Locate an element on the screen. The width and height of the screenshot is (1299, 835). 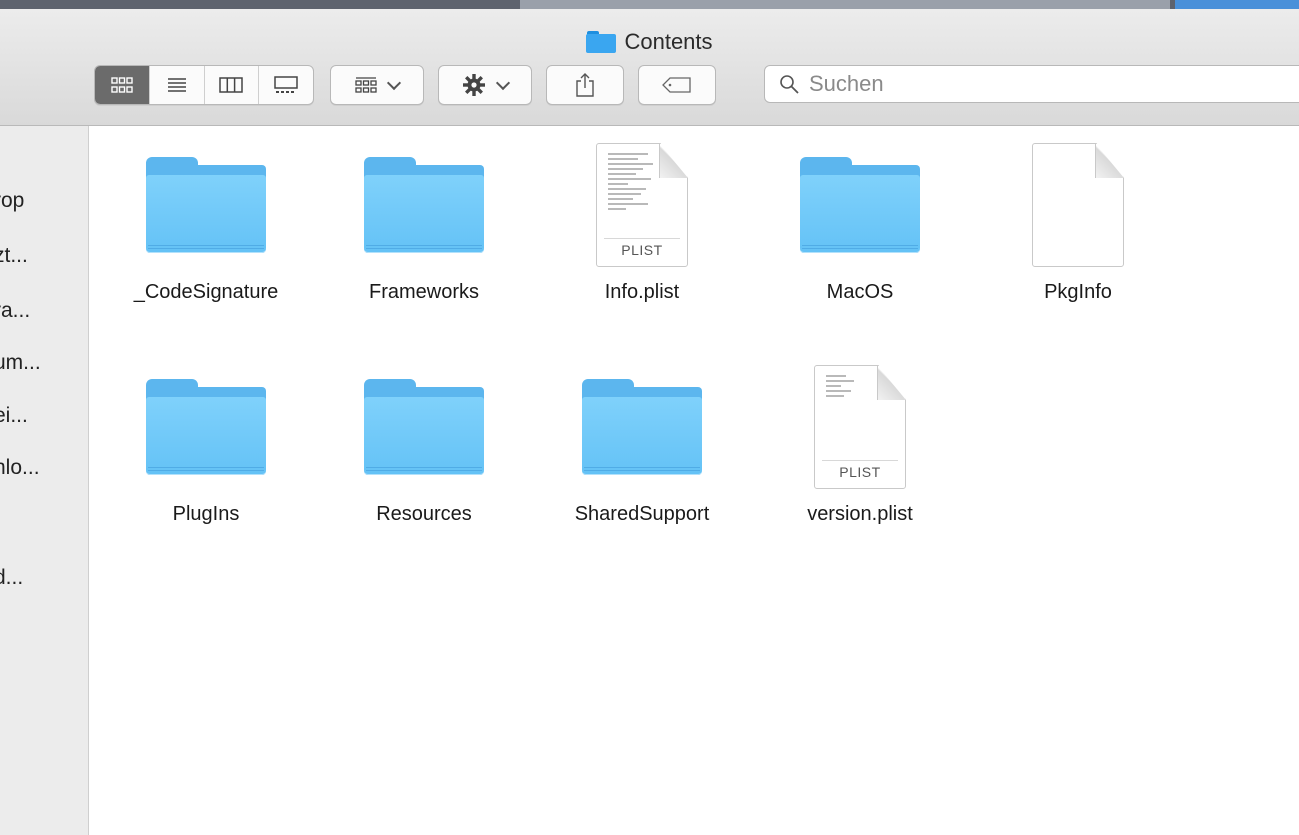
finder-titlebar: Contents is located at coordinates (649, 67).